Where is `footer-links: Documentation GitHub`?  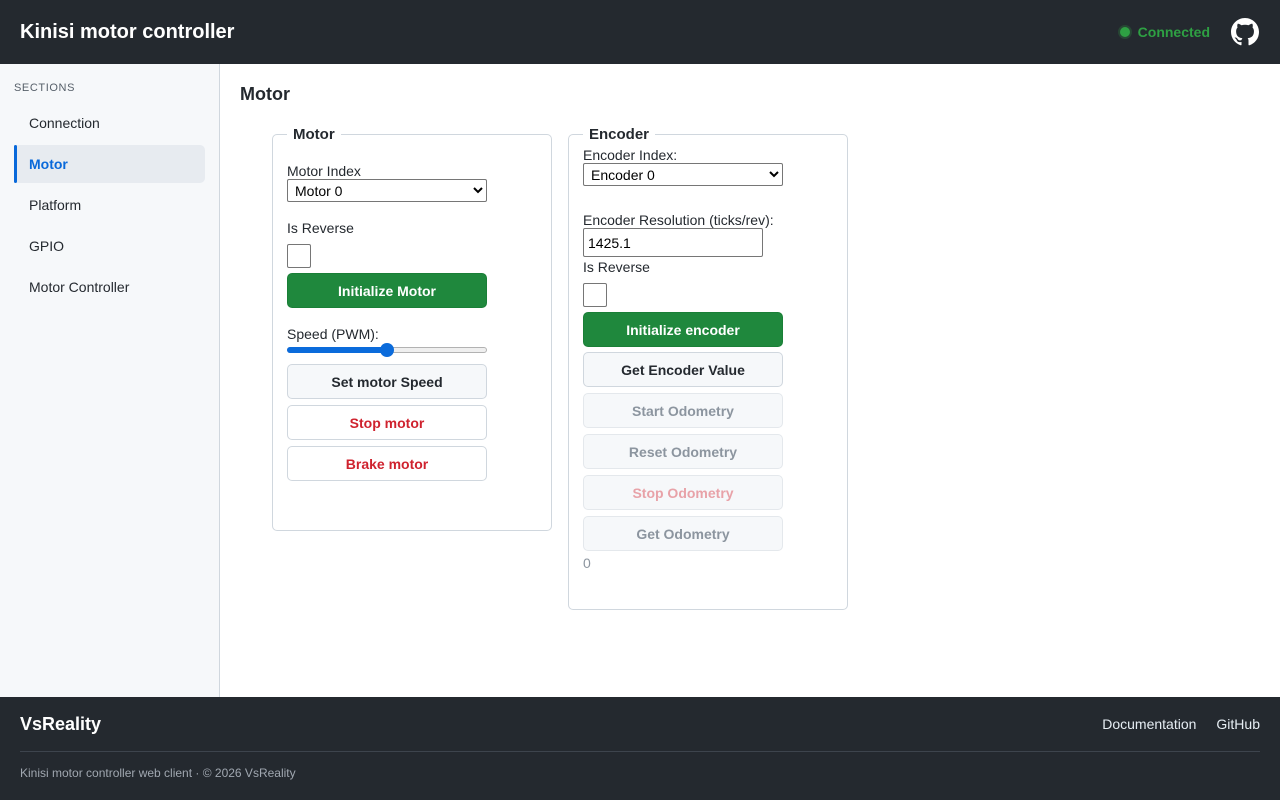 footer-links: Documentation GitHub is located at coordinates (1181, 724).